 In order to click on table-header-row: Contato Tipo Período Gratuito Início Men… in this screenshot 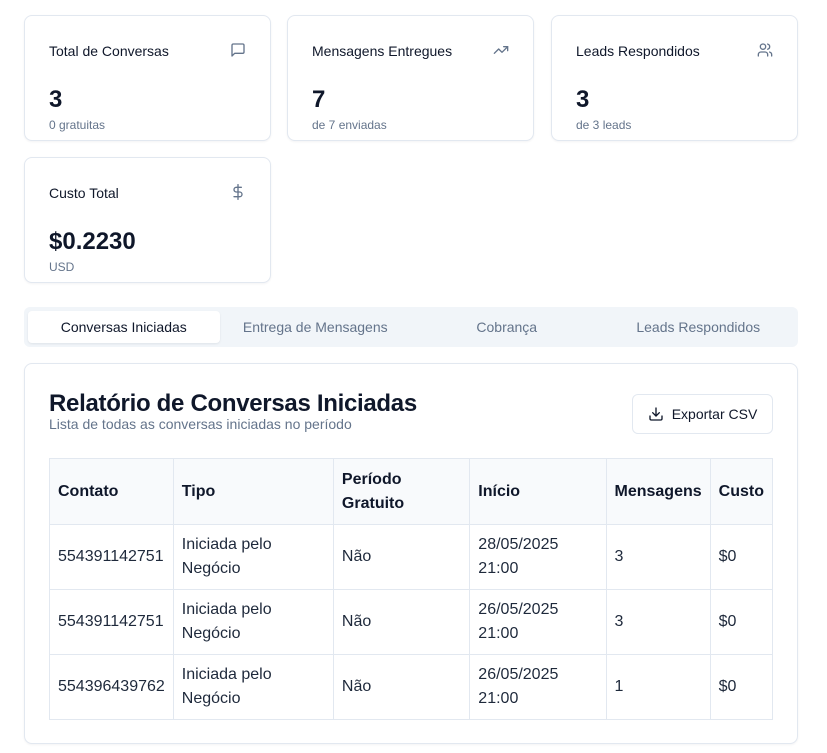, I will do `click(411, 491)`.